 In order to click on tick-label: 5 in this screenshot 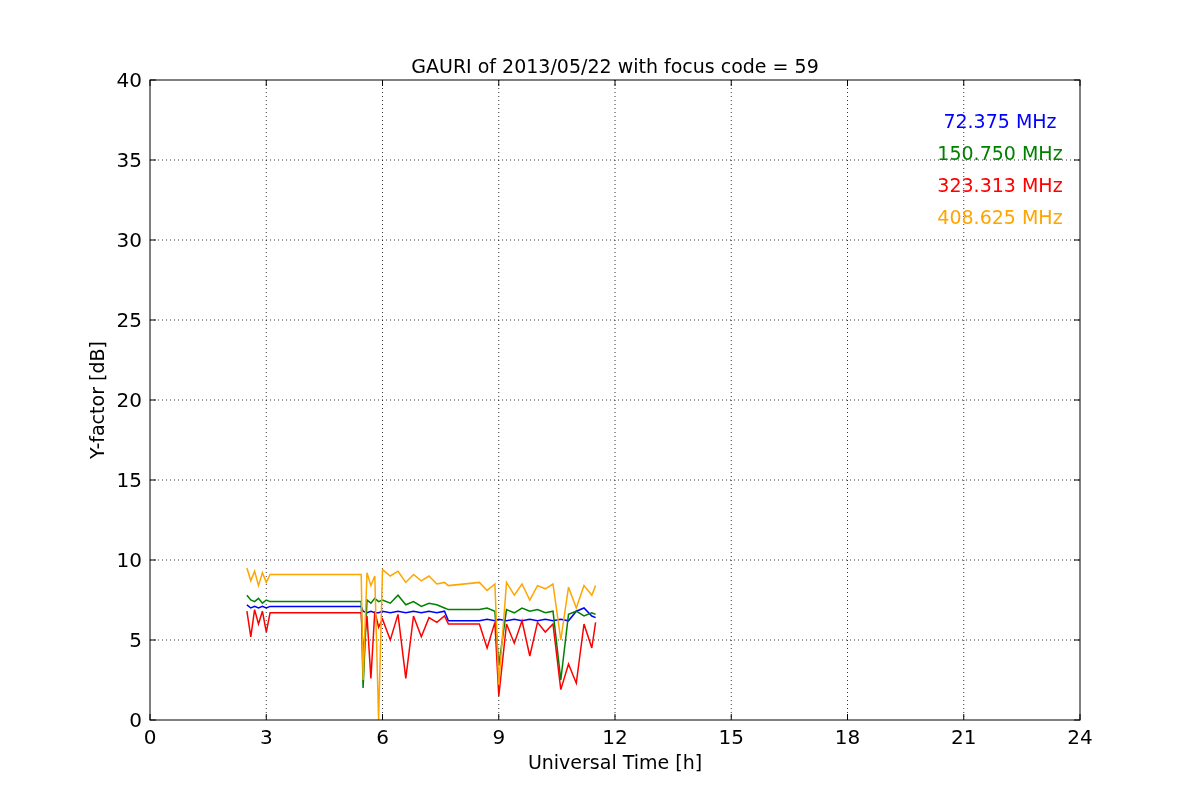, I will do `click(135, 640)`.